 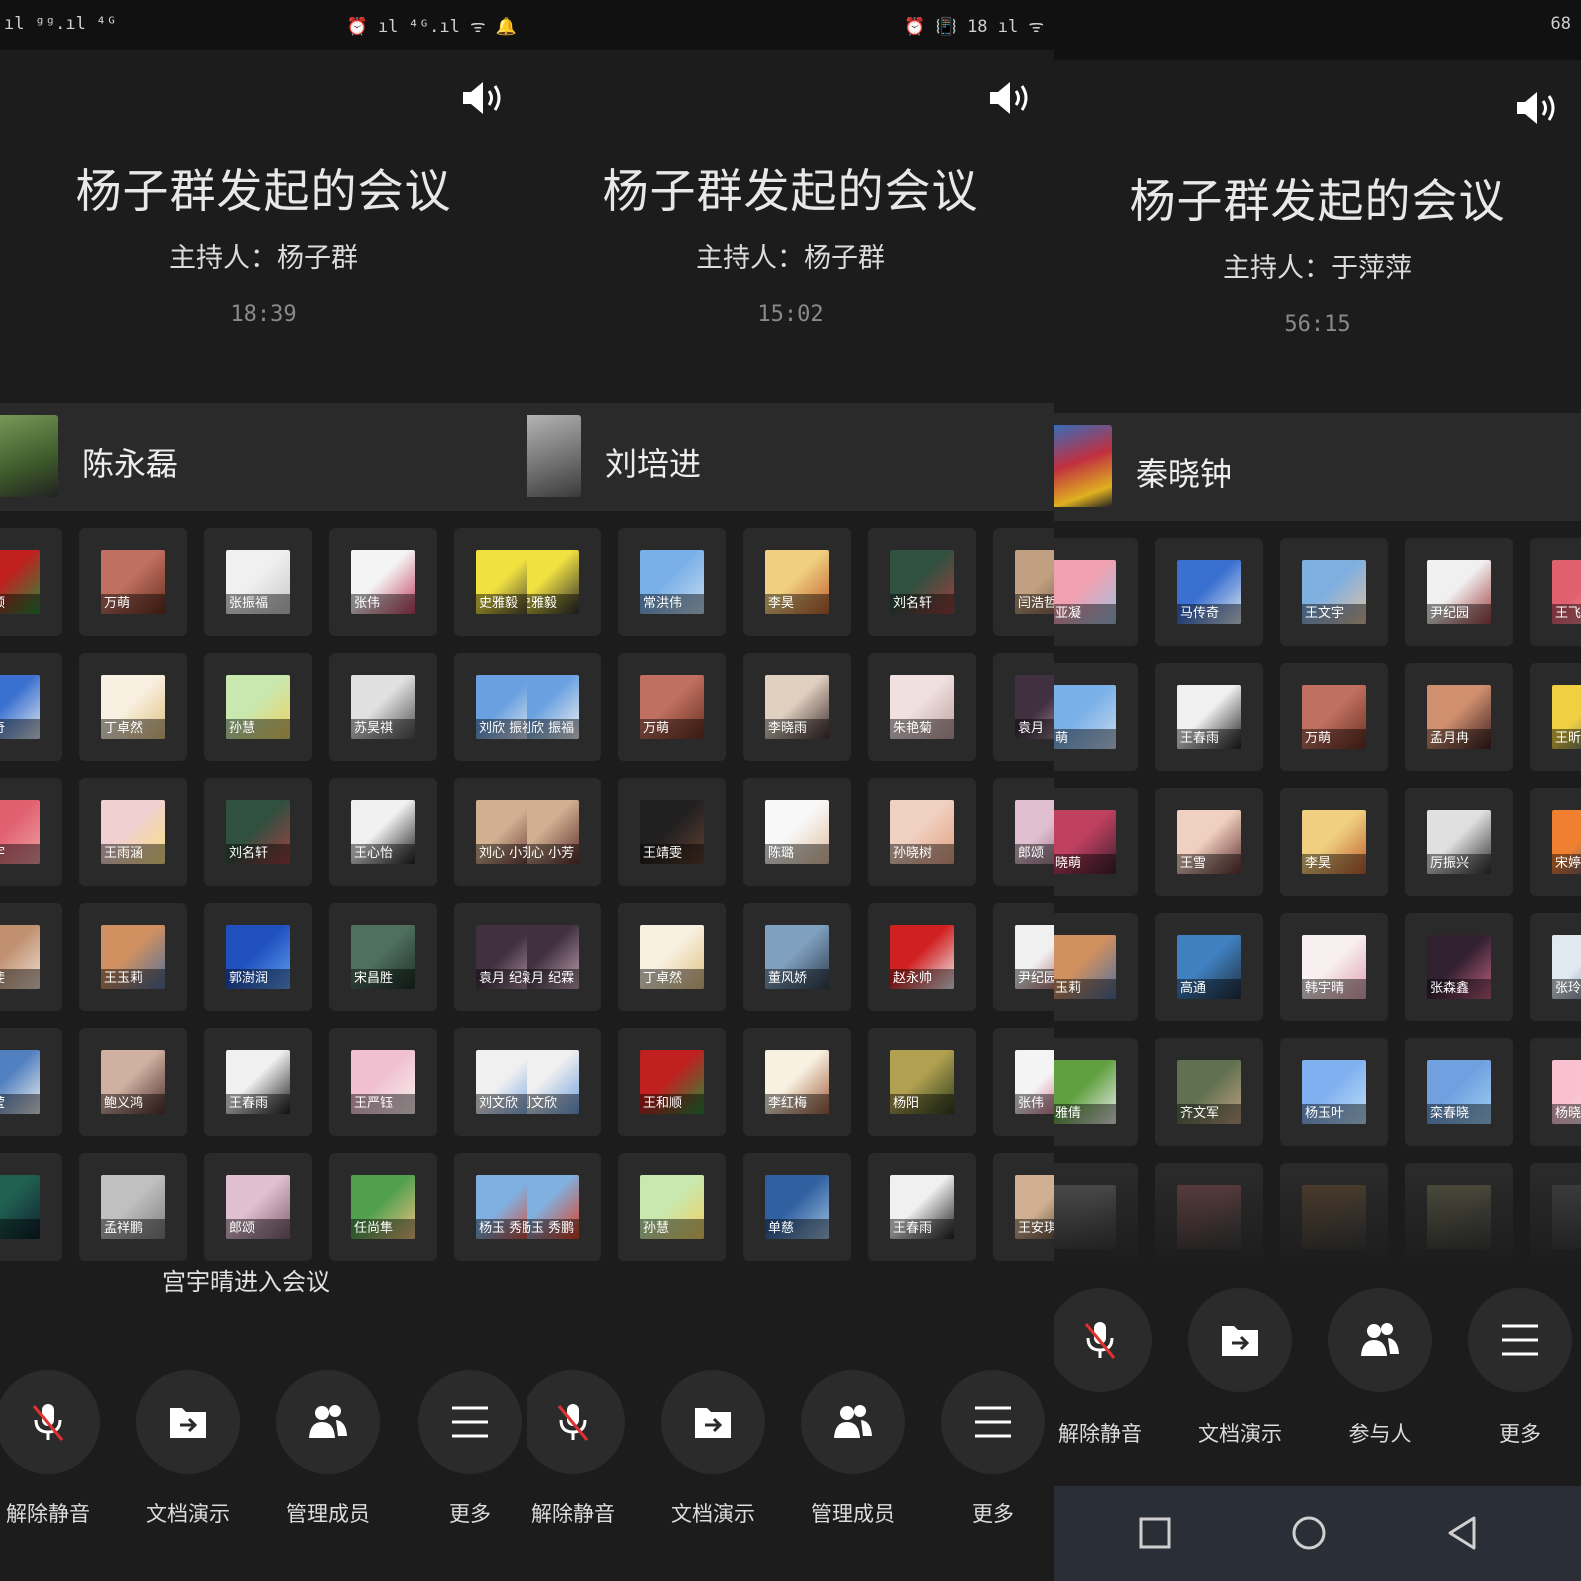 I want to click on participant-tile: 王雨涵, so click(x=133, y=832).